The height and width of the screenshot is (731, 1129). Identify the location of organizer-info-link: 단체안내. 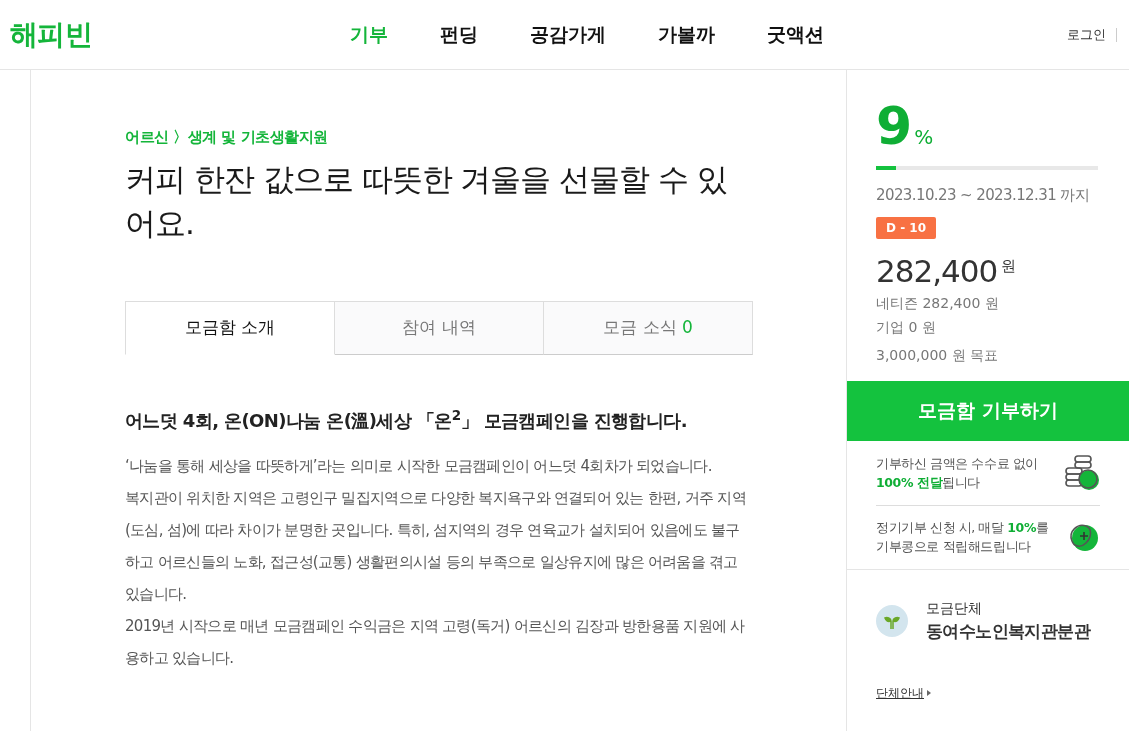
(900, 693).